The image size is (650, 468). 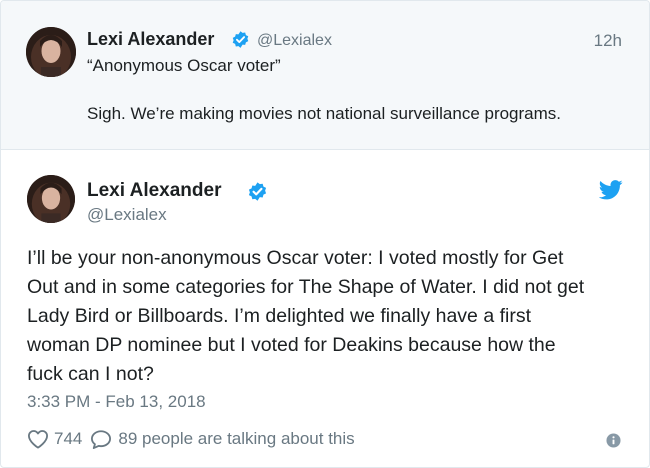 What do you see at coordinates (68, 439) in the screenshot?
I see `like-count: 744` at bounding box center [68, 439].